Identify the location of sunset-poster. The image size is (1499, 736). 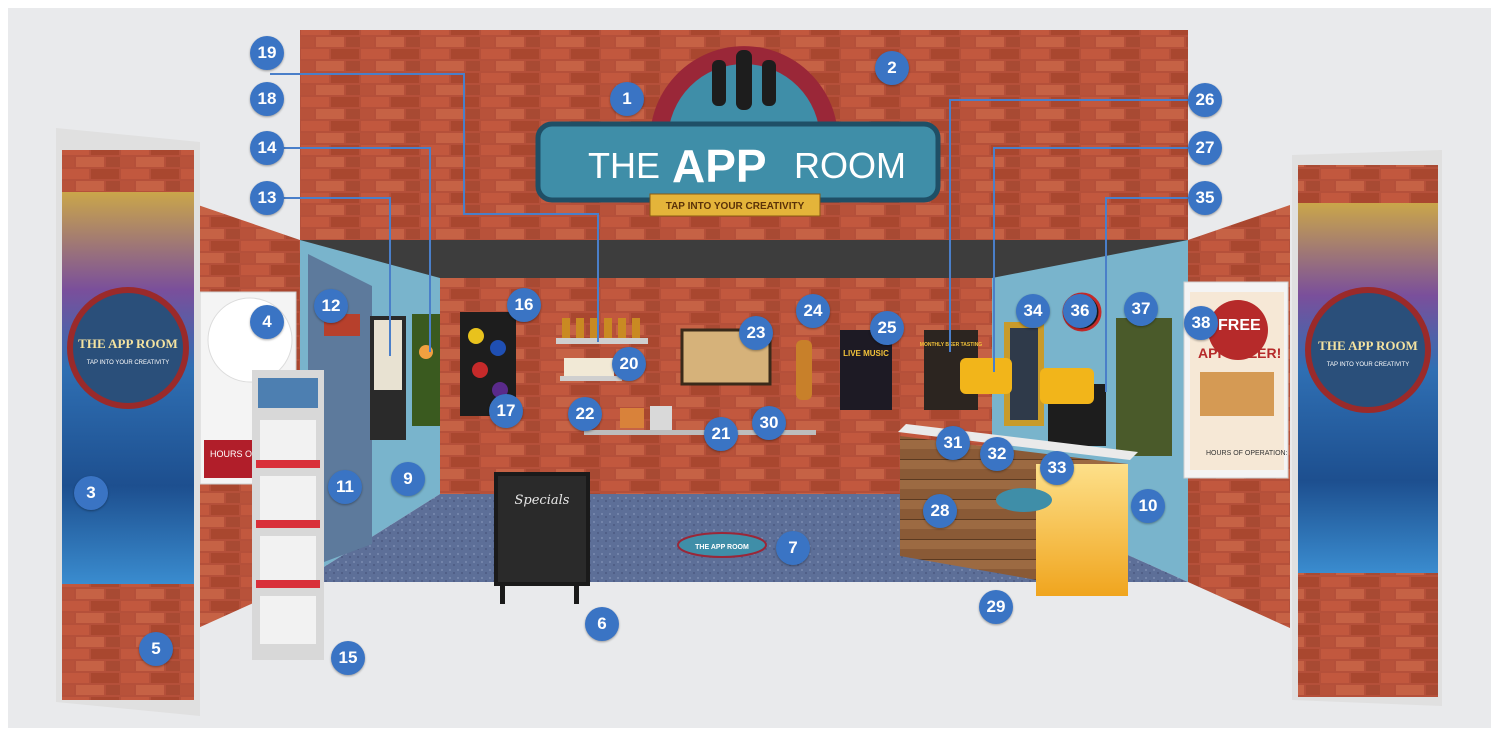
(426, 370).